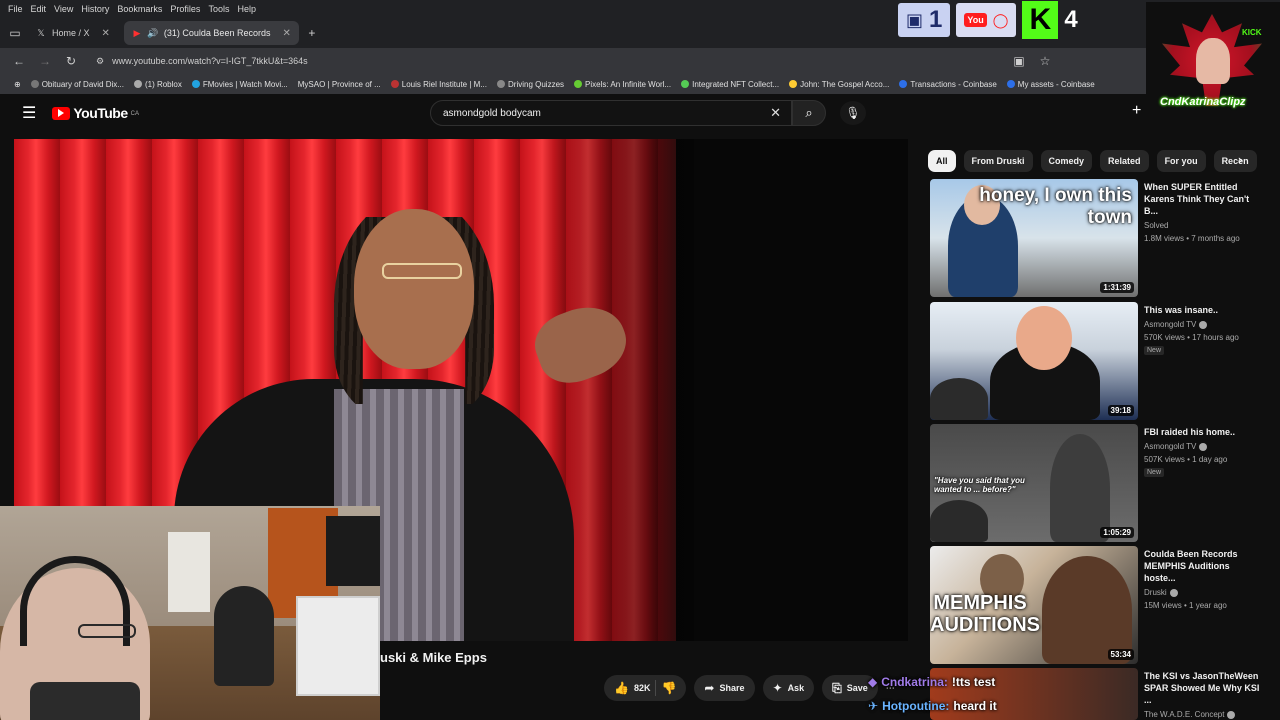 The image size is (1280, 720). Describe the element at coordinates (611, 113) in the screenshot. I see `search-input: asmondgold bodycam ✕` at that location.